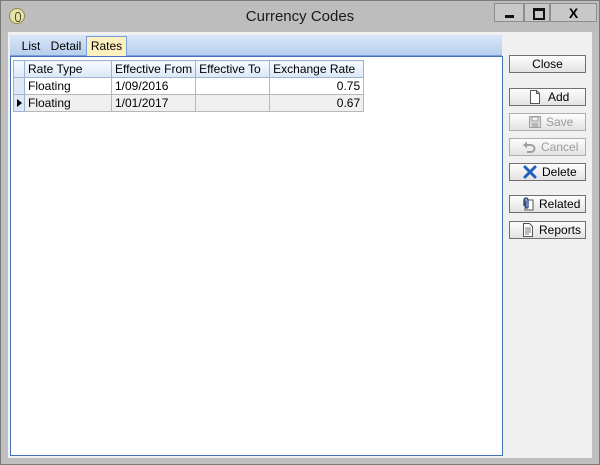 Image resolution: width=600 pixels, height=465 pixels. I want to click on close-button: Close, so click(547, 64).